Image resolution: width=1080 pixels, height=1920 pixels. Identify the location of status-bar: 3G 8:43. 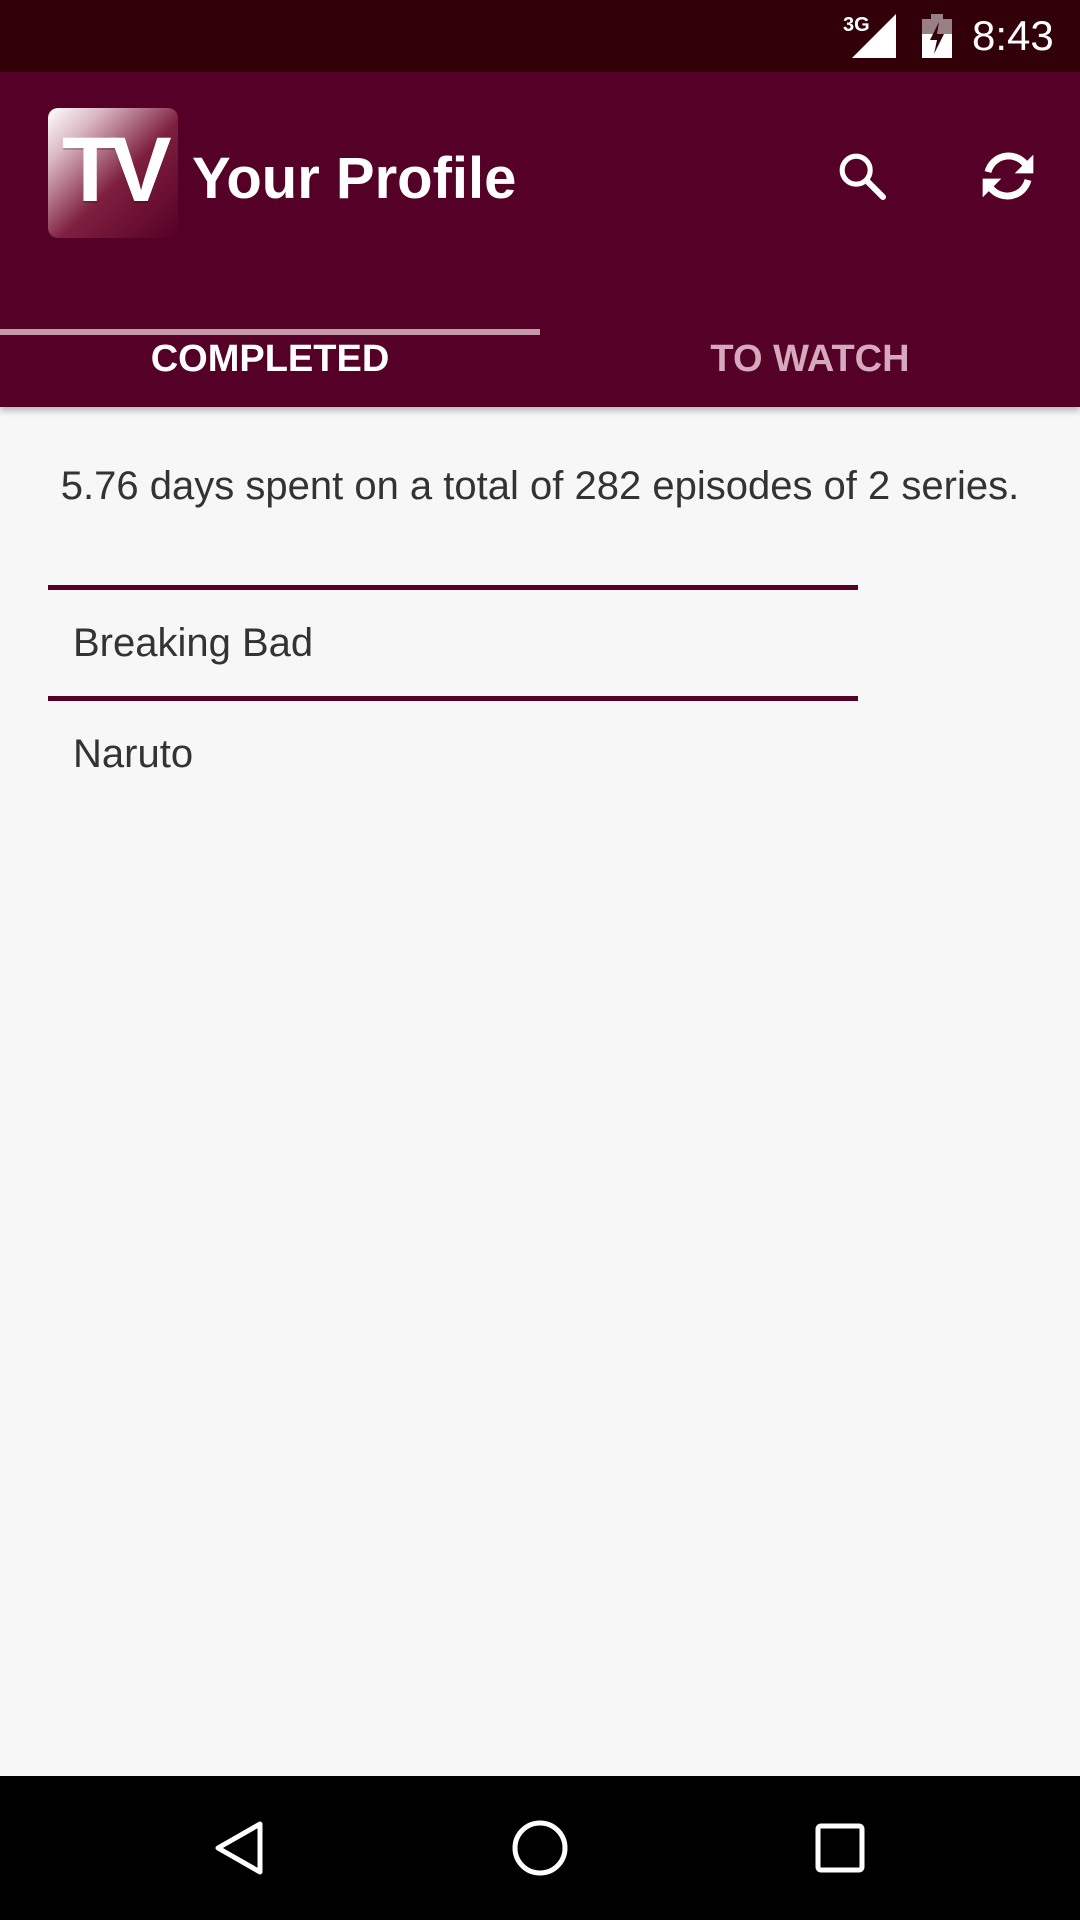
(540, 36).